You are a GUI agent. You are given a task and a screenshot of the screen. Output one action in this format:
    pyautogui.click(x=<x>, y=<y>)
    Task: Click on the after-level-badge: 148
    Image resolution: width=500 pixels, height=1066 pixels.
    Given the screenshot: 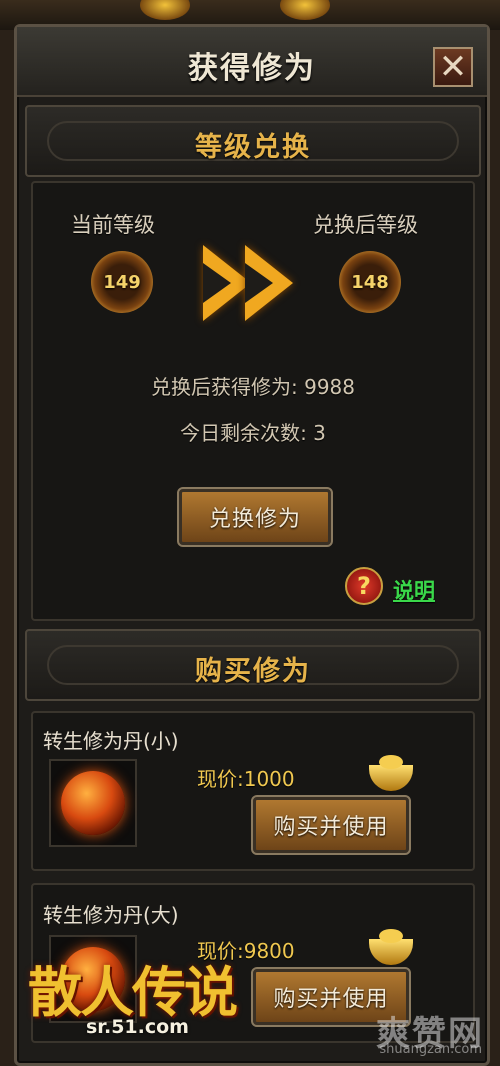 What is the action you would take?
    pyautogui.click(x=370, y=282)
    